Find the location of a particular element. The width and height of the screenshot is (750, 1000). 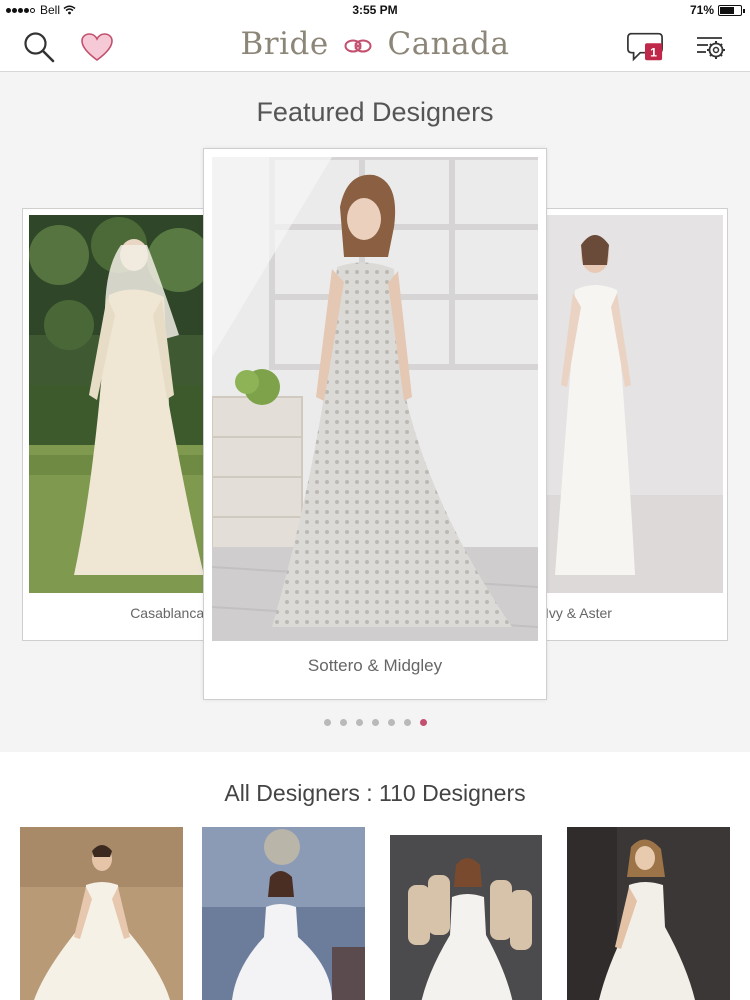

all-designers-title: All Designers : 110 Designers is located at coordinates (375, 793).